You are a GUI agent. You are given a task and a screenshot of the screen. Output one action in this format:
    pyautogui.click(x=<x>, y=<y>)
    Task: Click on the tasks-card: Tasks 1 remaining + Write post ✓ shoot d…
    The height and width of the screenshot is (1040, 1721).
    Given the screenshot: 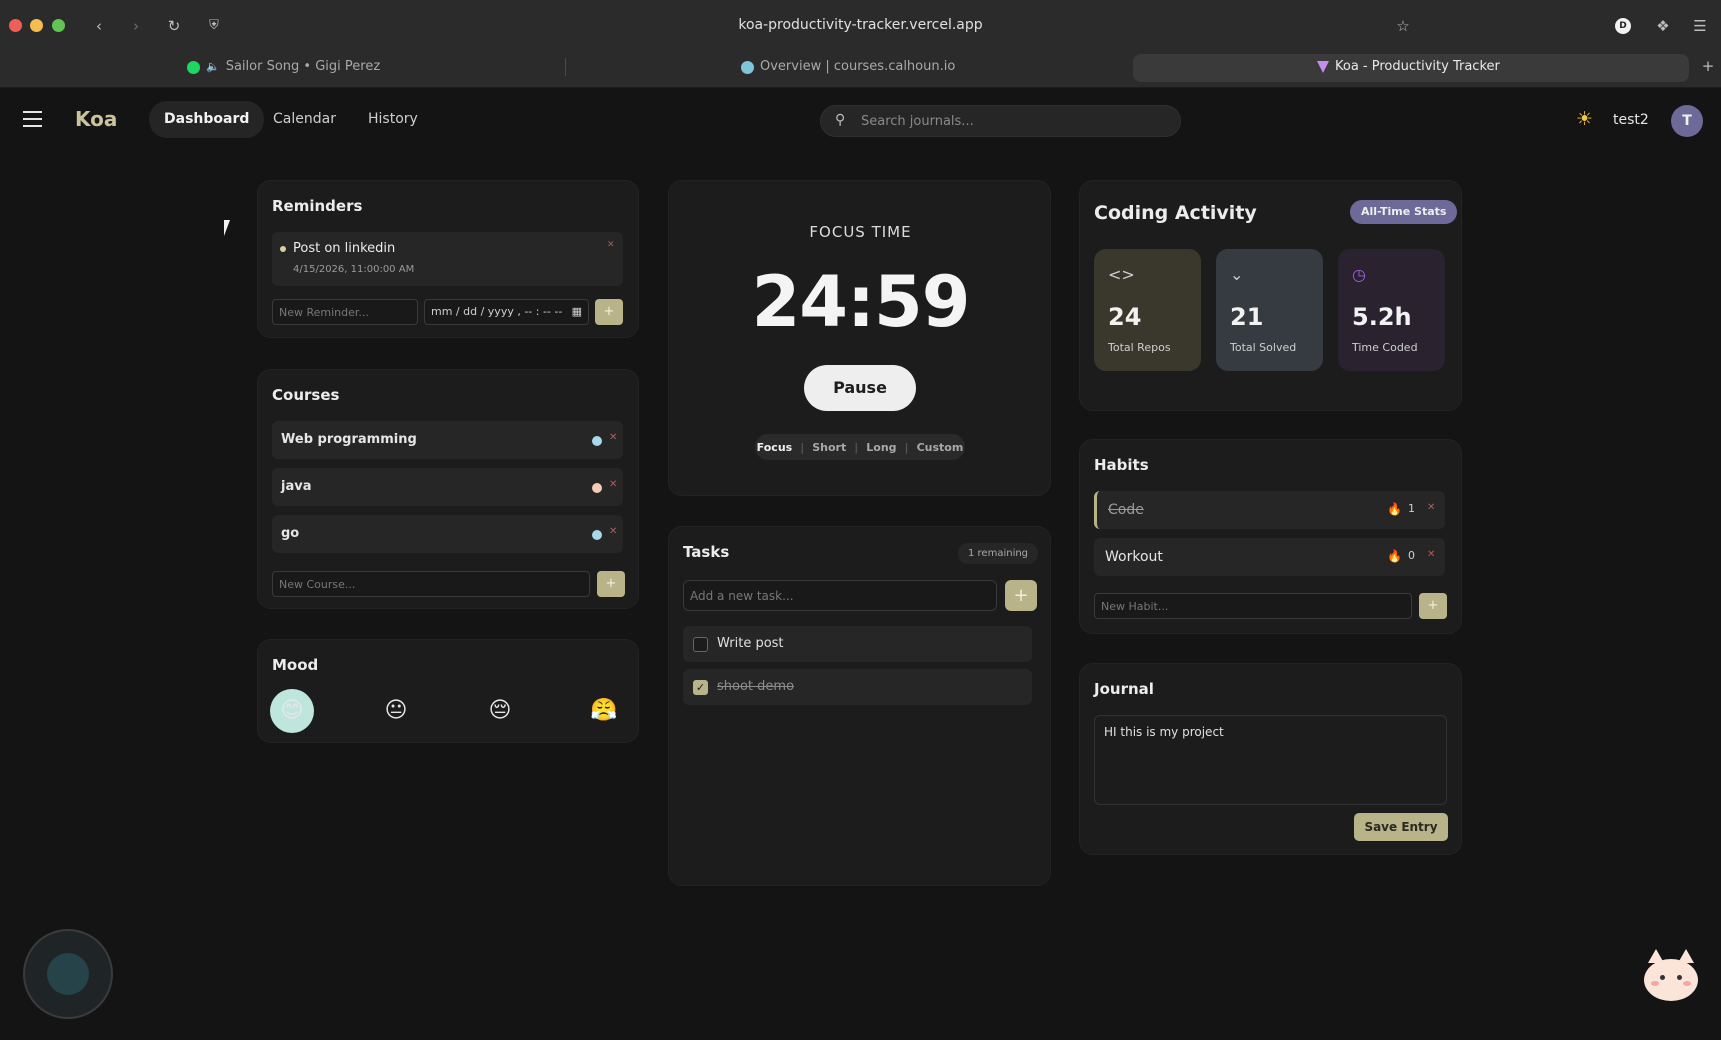 What is the action you would take?
    pyautogui.click(x=859, y=706)
    